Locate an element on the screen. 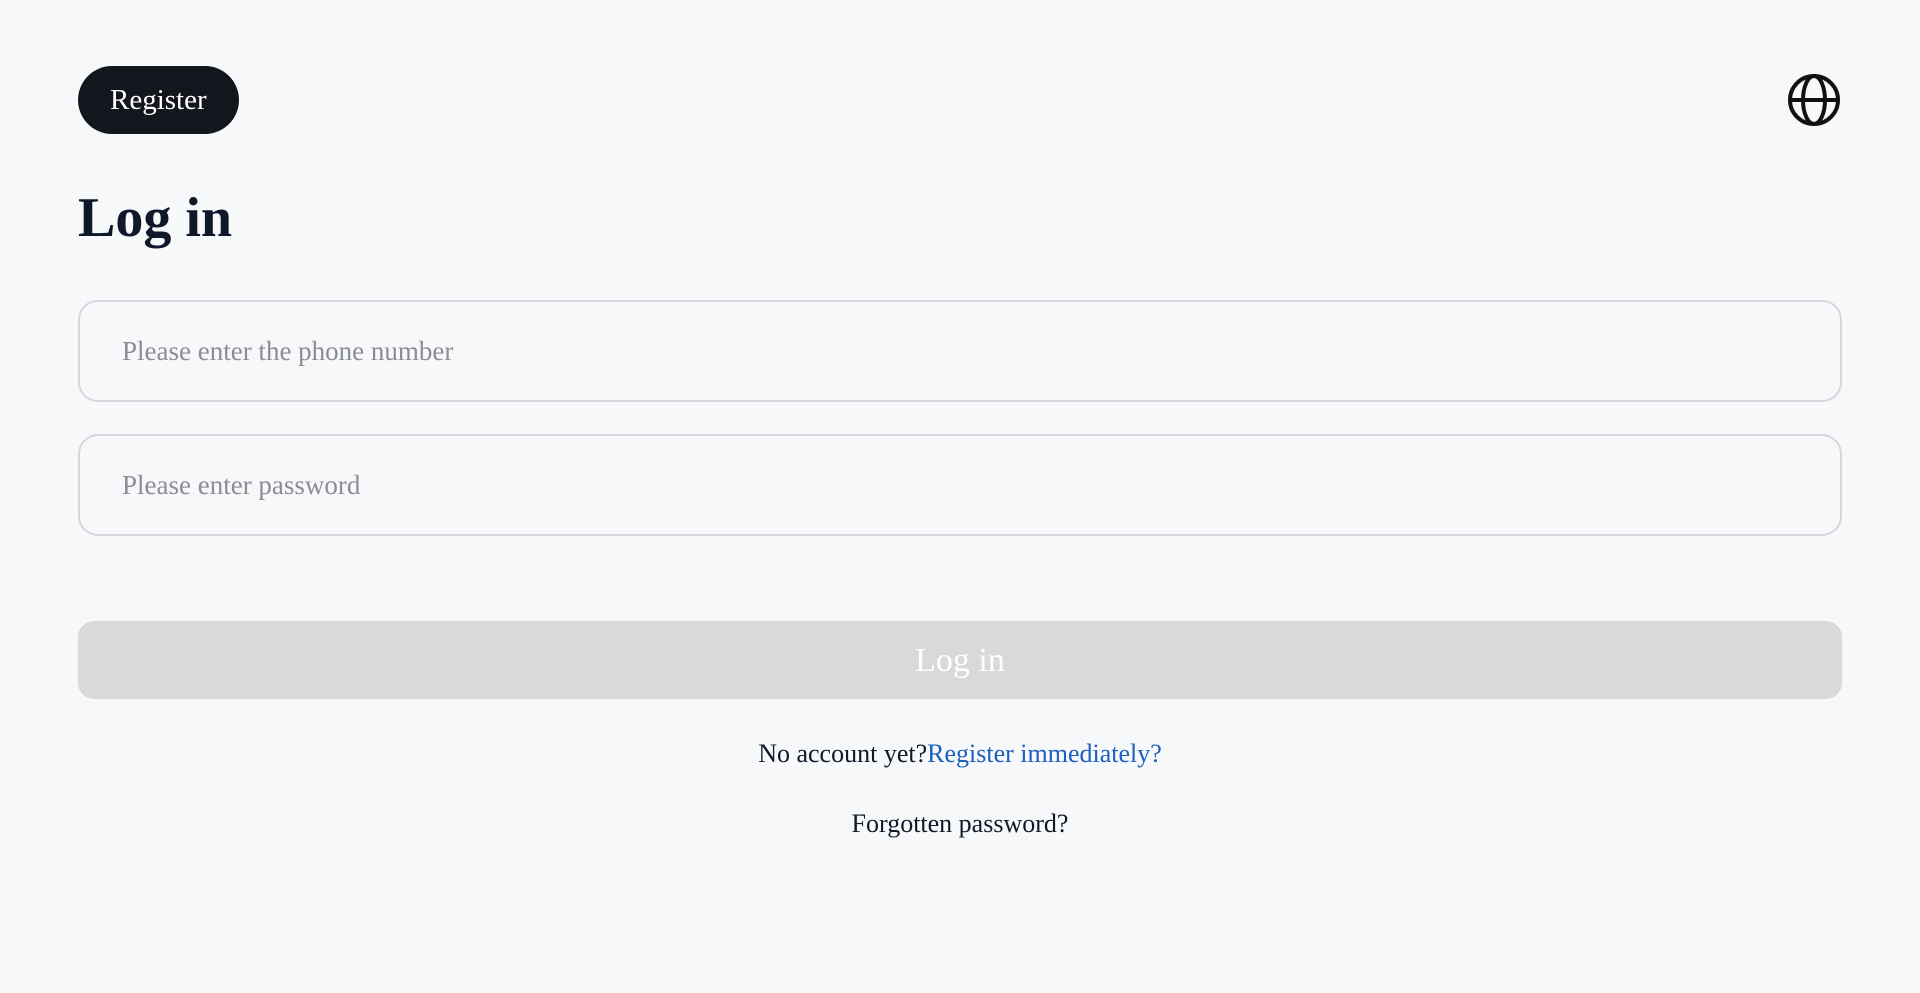  forgot-password-link: Forgotten password? is located at coordinates (960, 823).